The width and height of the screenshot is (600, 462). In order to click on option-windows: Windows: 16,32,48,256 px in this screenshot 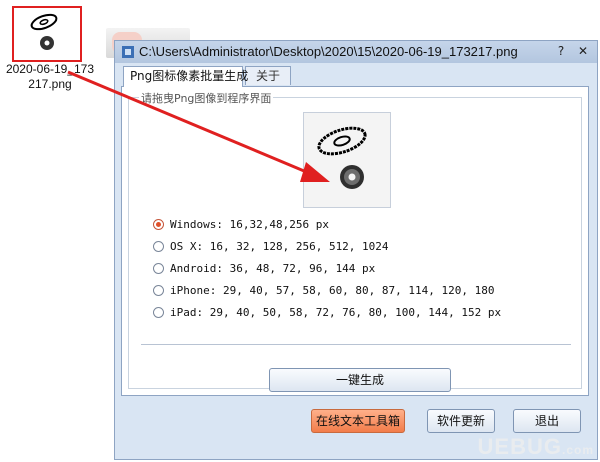, I will do `click(241, 225)`.